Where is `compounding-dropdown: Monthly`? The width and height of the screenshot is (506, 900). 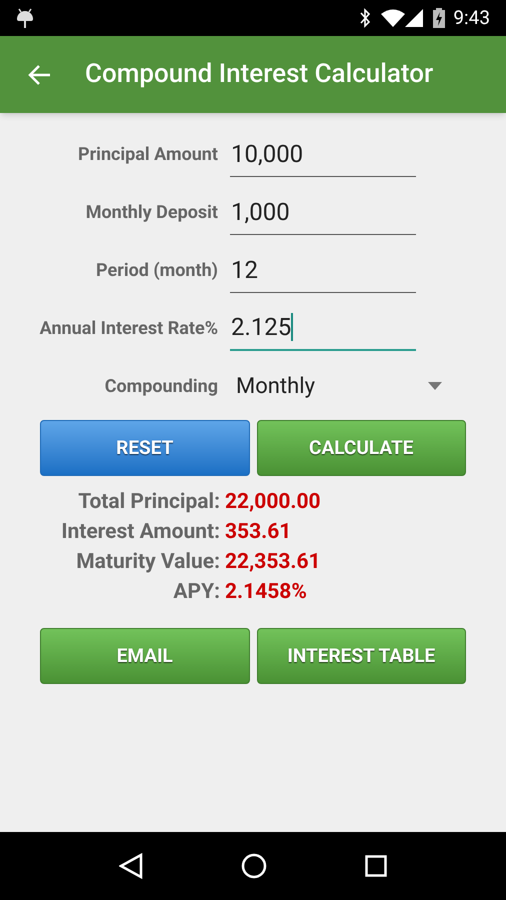 compounding-dropdown: Monthly is located at coordinates (339, 386).